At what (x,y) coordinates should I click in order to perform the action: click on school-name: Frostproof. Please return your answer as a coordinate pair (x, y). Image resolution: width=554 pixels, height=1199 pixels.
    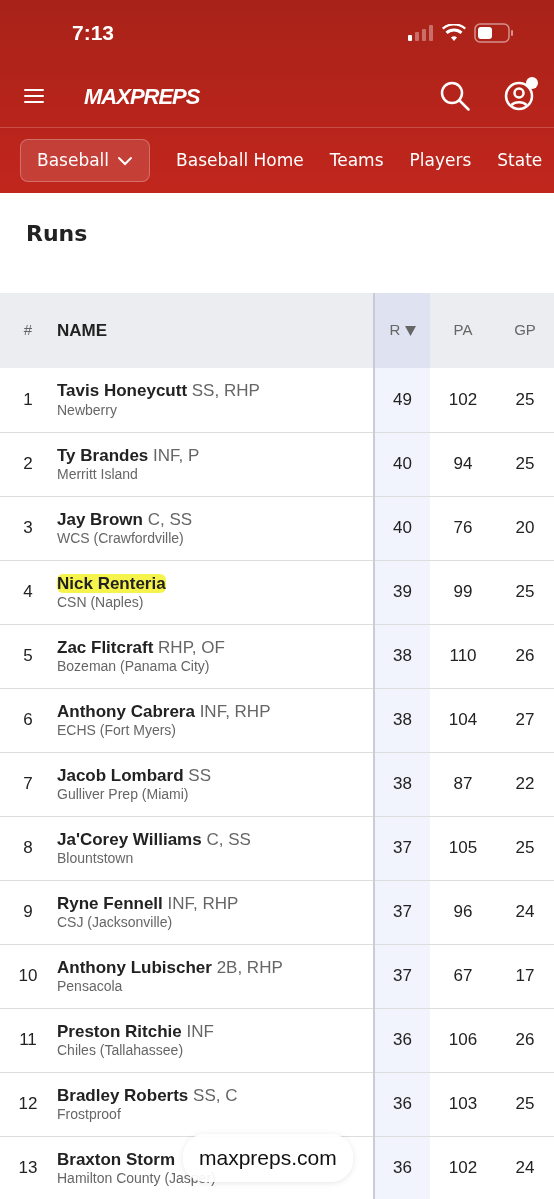
    Looking at the image, I should click on (89, 1114).